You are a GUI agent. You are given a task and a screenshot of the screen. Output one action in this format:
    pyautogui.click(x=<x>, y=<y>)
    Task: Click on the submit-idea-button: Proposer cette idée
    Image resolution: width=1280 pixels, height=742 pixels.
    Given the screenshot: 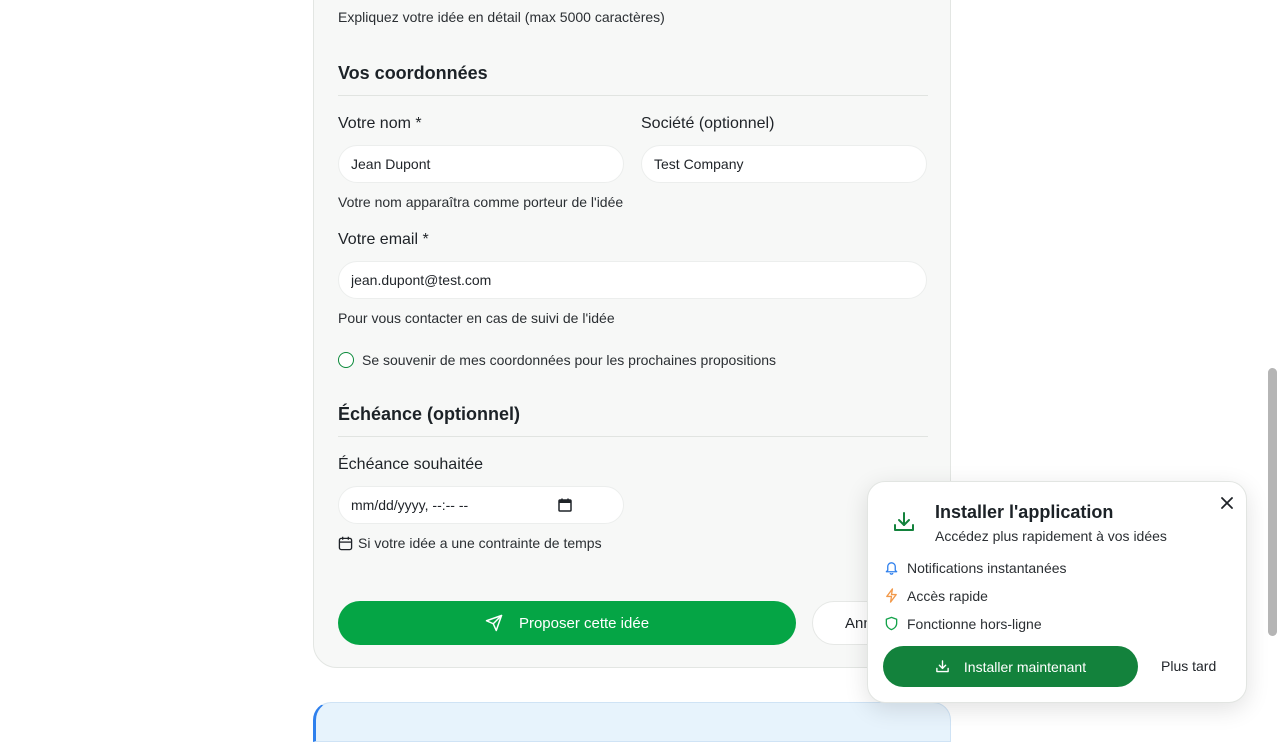 What is the action you would take?
    pyautogui.click(x=567, y=623)
    